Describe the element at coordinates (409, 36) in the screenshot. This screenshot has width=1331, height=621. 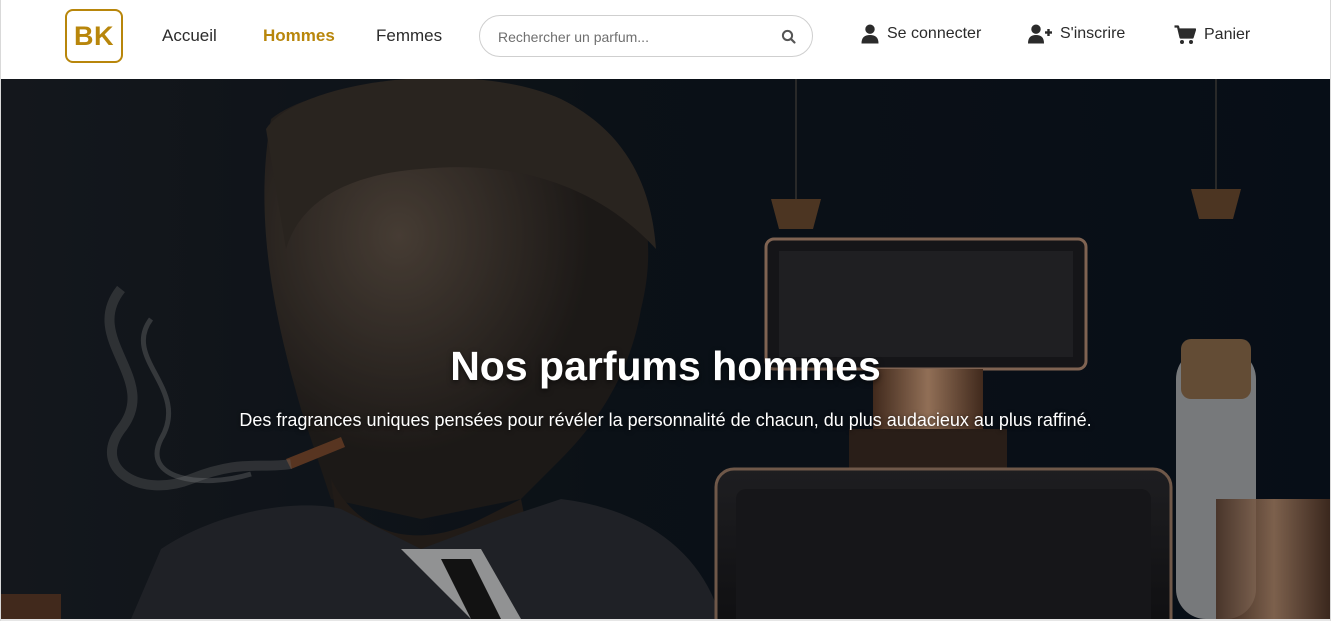
I see `nav-link-femmes: Femmes` at that location.